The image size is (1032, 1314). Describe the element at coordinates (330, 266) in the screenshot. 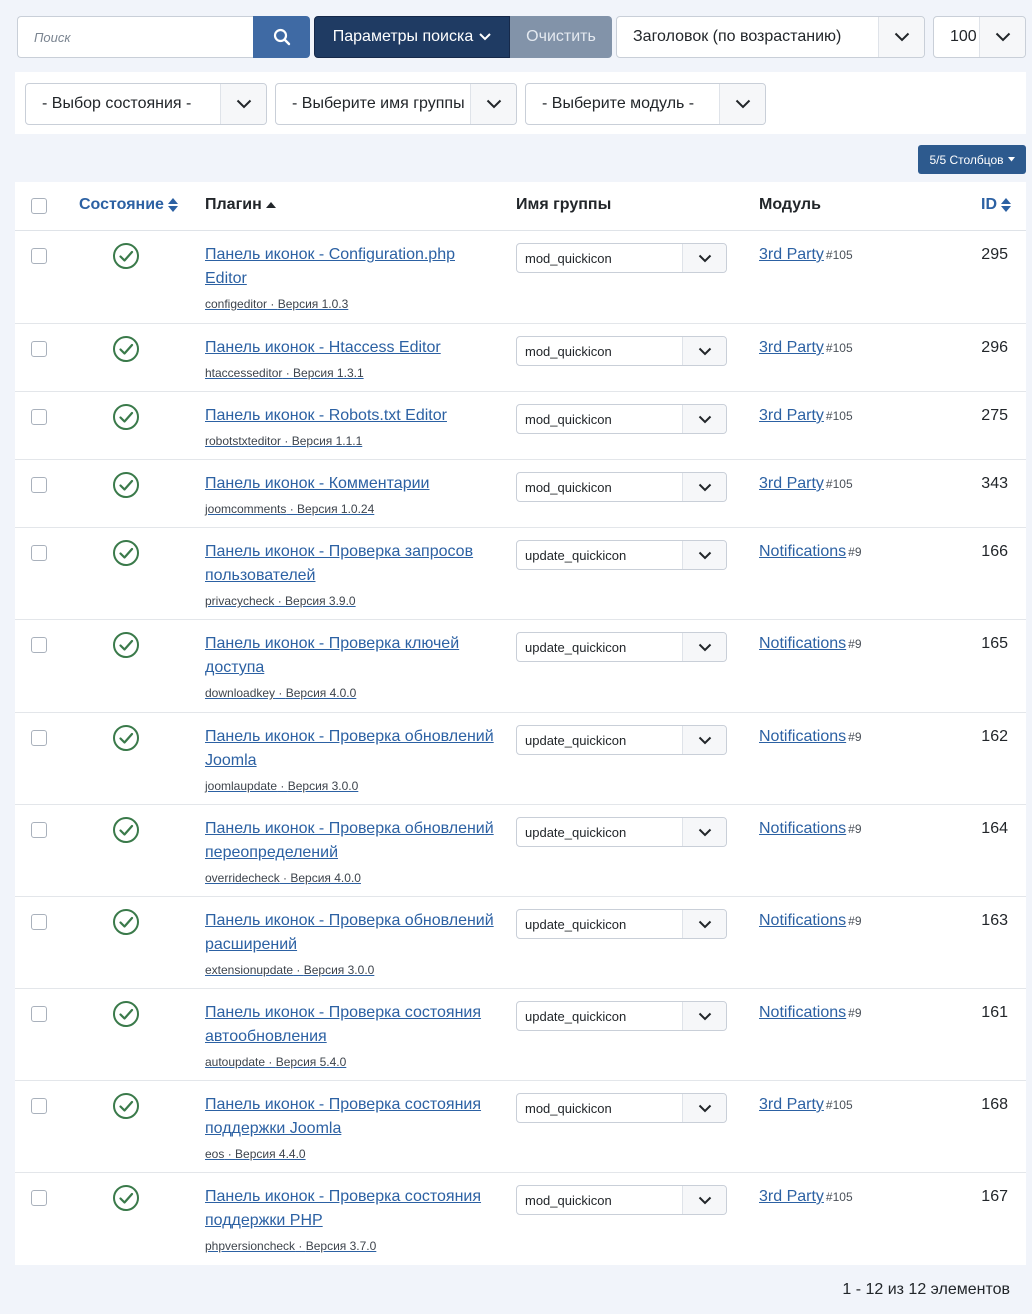

I see `plugin-title-link: Панель иконок - Configuration.php Editor` at that location.